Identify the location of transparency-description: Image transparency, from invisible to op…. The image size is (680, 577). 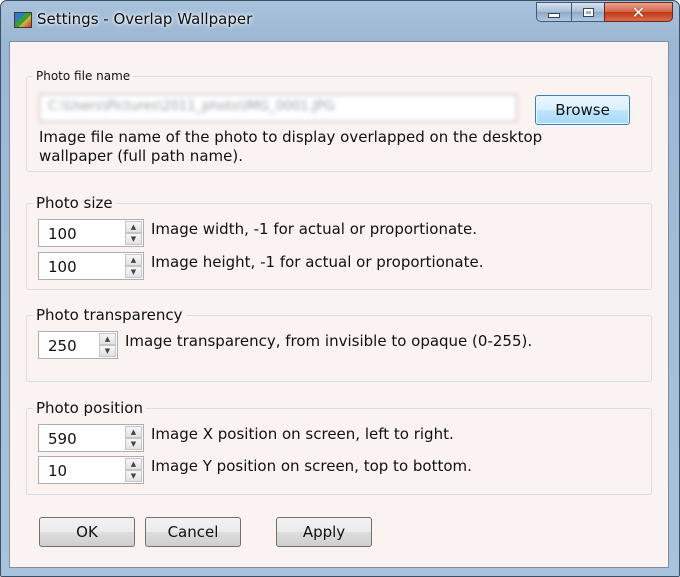
(329, 341).